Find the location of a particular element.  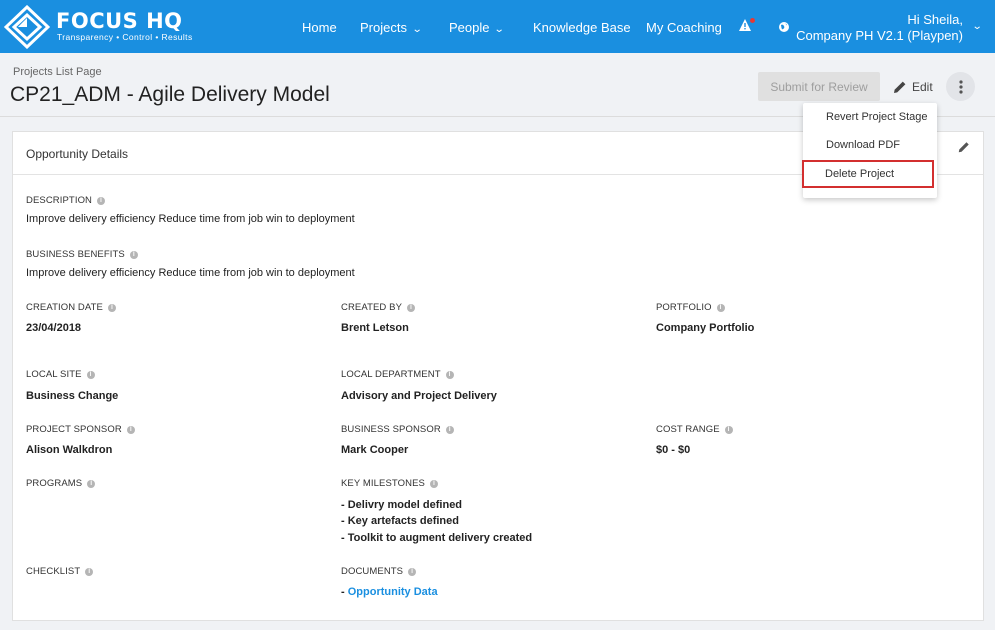

key-milestones-label: KEY MILESTONES i is located at coordinates (389, 483).